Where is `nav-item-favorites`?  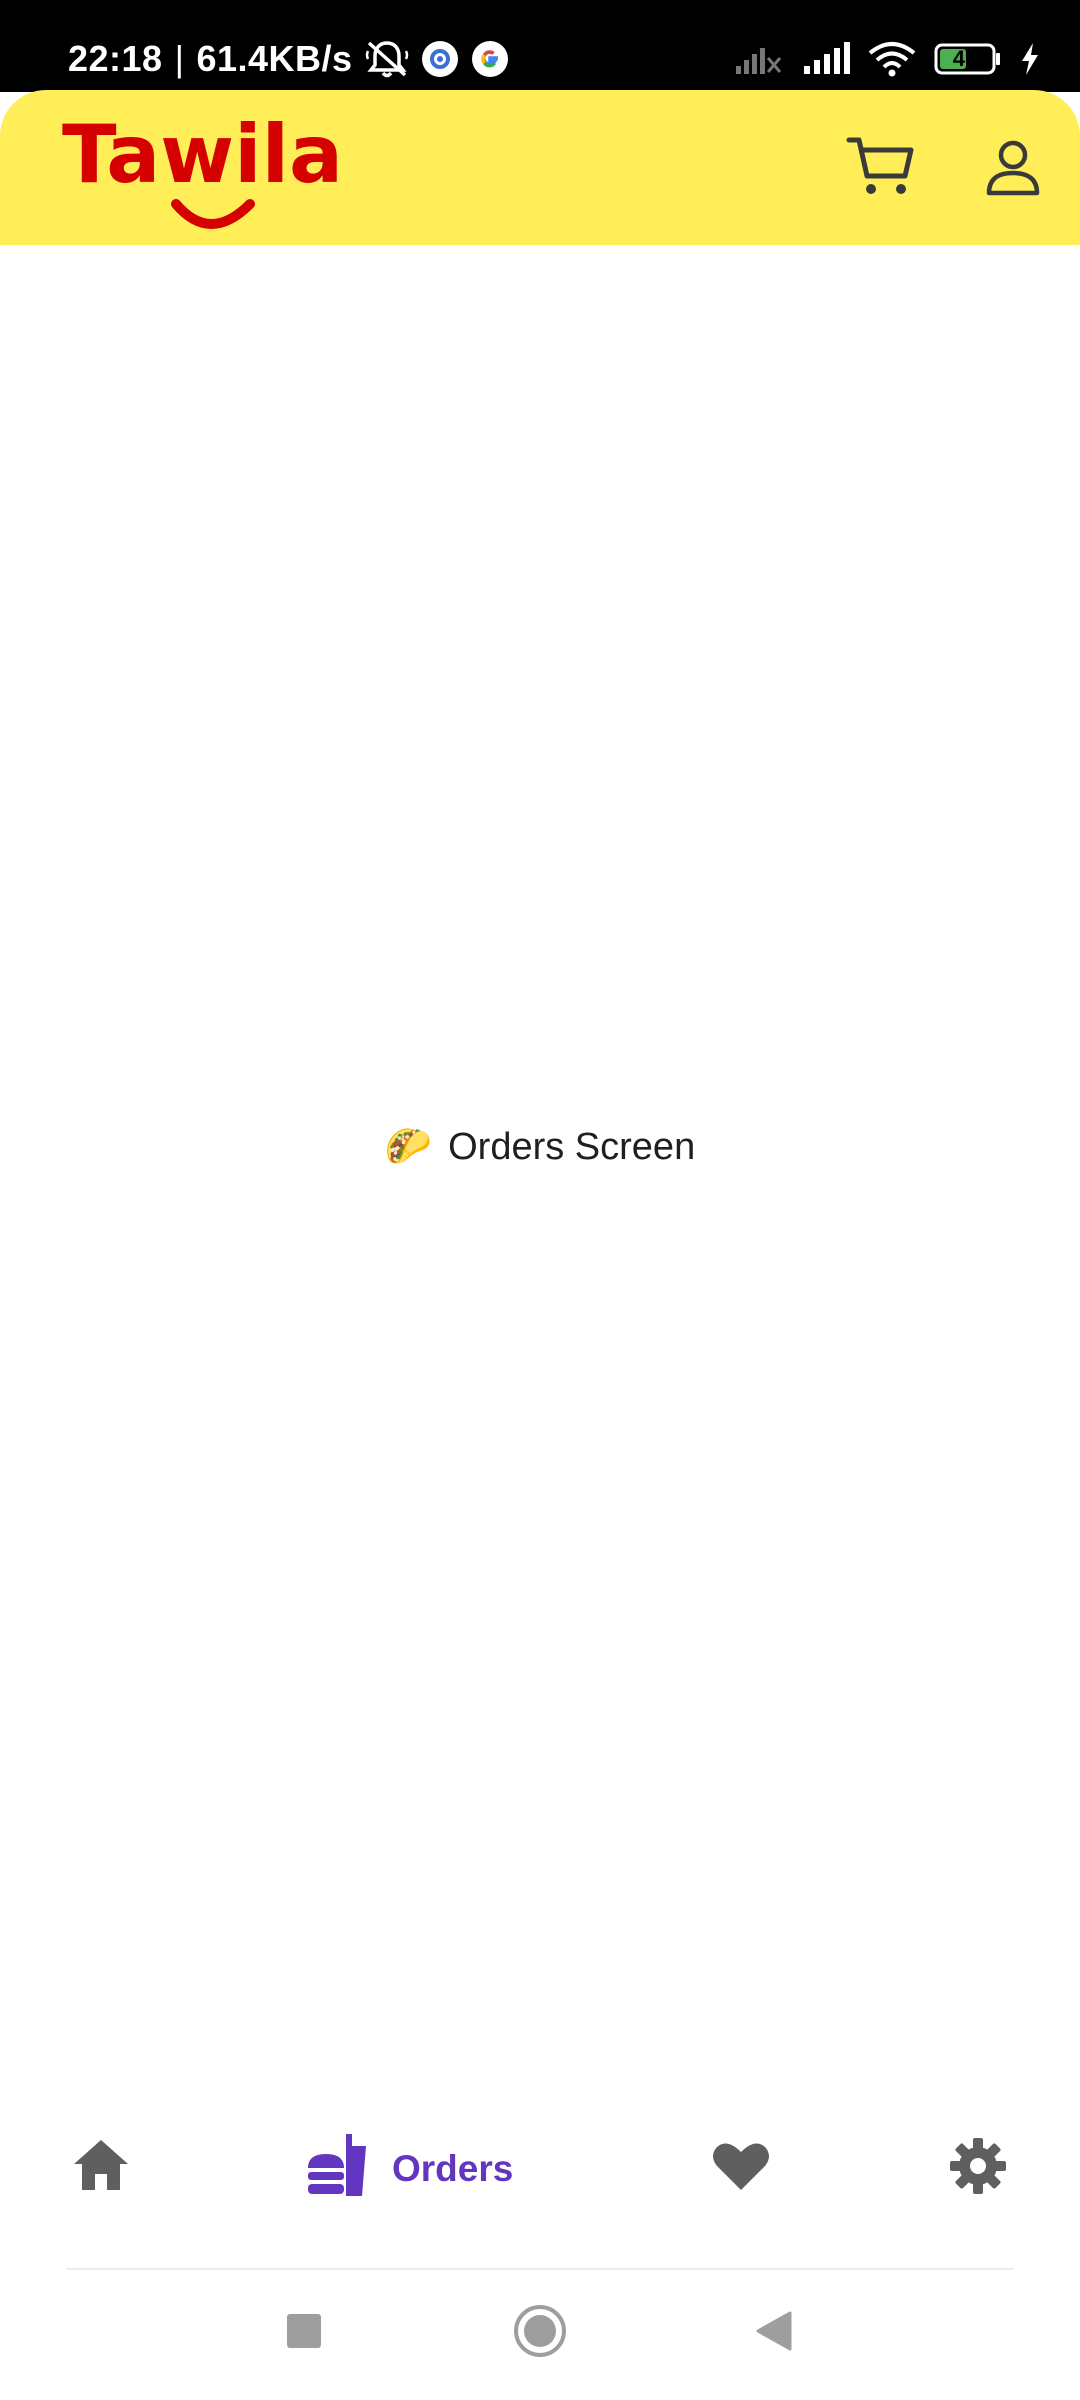
nav-item-favorites is located at coordinates (741, 2168).